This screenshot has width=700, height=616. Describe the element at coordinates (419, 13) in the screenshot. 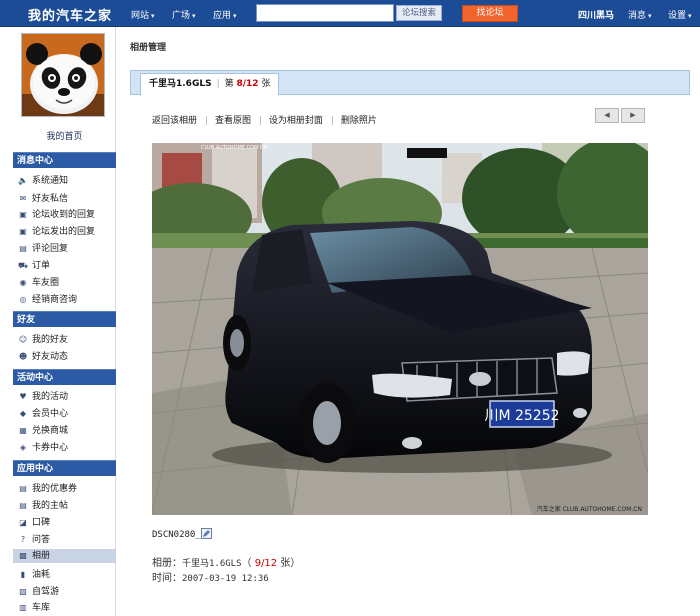

I see `forum-search-button: 论坛搜索` at that location.